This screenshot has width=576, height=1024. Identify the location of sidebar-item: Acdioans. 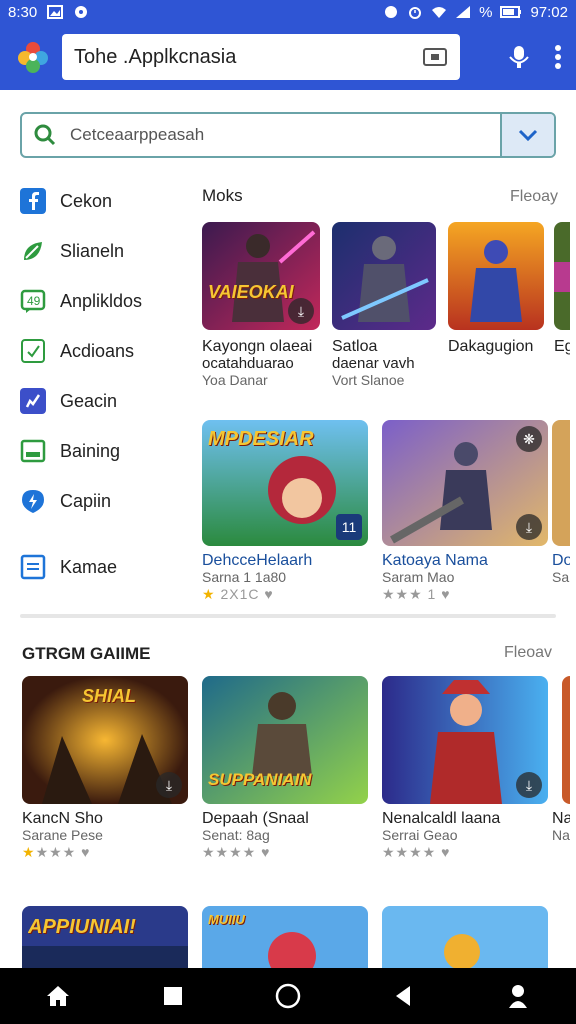
(105, 351).